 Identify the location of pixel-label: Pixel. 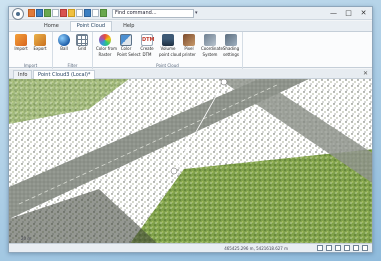
(189, 48).